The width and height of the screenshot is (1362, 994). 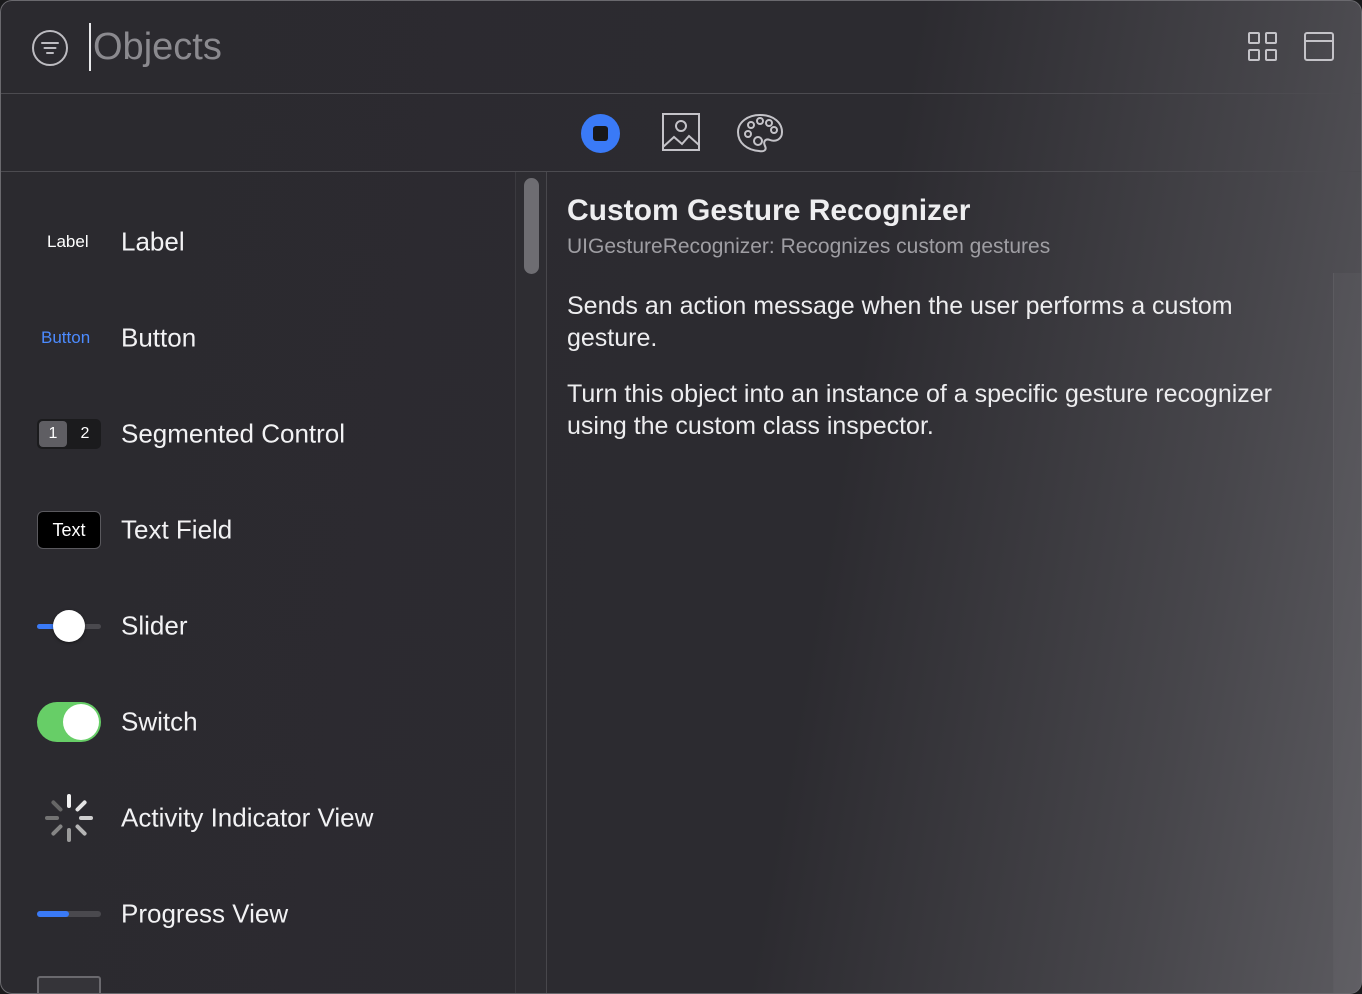 I want to click on search-bar, so click(x=681, y=47).